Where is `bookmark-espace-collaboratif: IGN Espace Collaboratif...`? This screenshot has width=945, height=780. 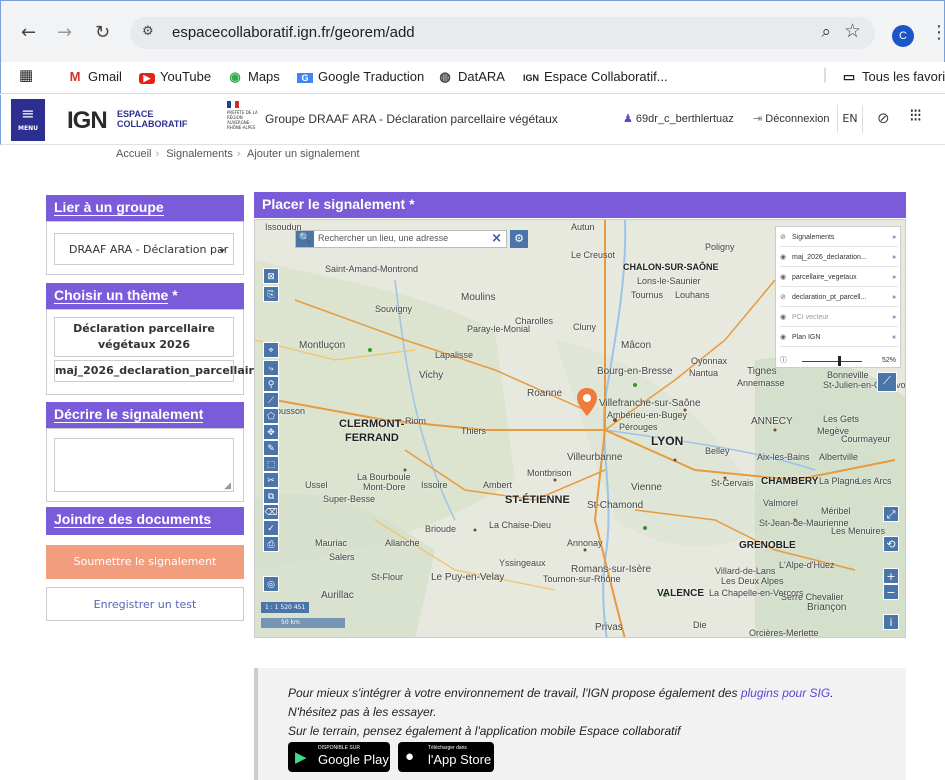 bookmark-espace-collaboratif: IGN Espace Collaboratif... is located at coordinates (595, 76).